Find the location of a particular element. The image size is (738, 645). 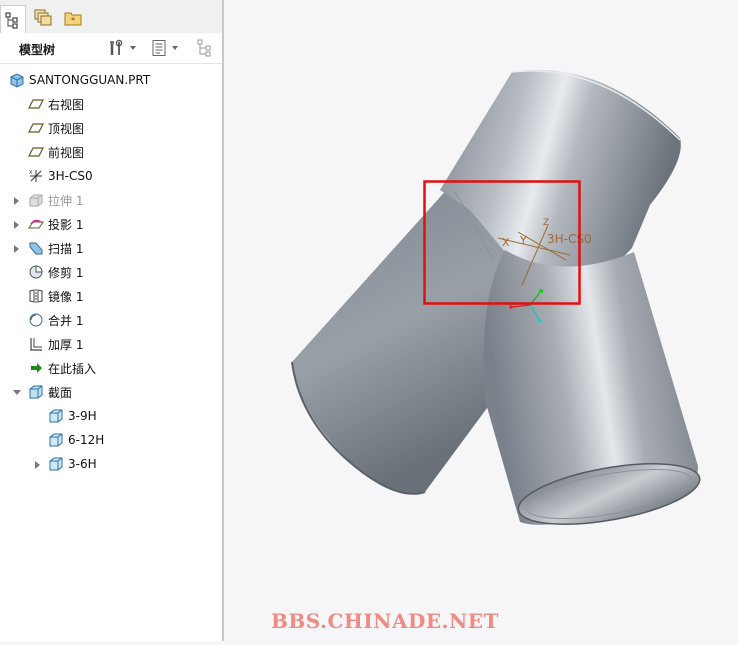

coordinate-system-icon: X is located at coordinates (35, 176).